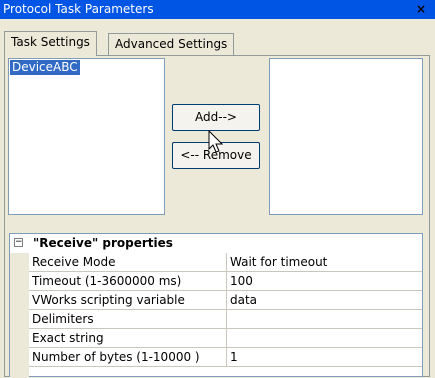  Describe the element at coordinates (78, 9) in the screenshot. I see `window-title: Protocol Task Parameters` at that location.